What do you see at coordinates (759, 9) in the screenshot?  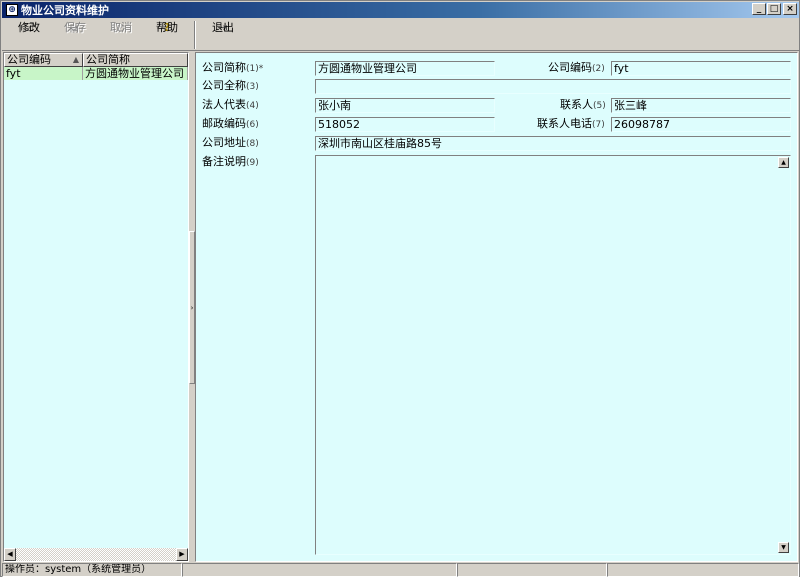 I see `minimize-button: _` at bounding box center [759, 9].